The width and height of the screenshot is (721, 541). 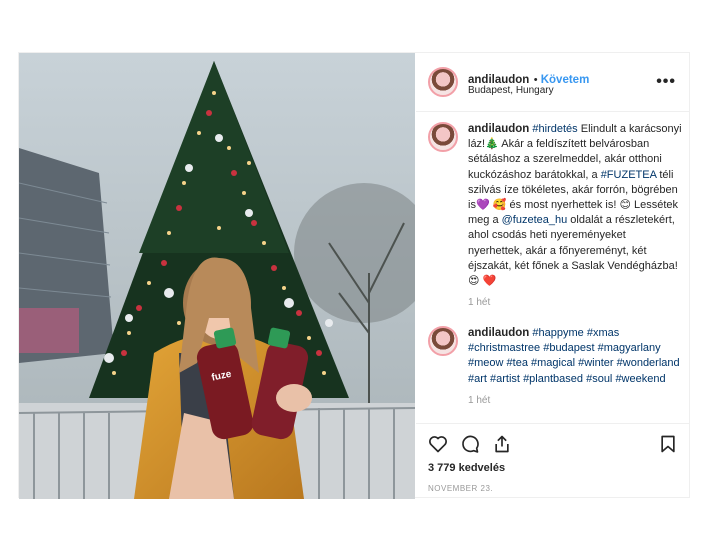 I want to click on bookmark-icon, so click(x=668, y=444).